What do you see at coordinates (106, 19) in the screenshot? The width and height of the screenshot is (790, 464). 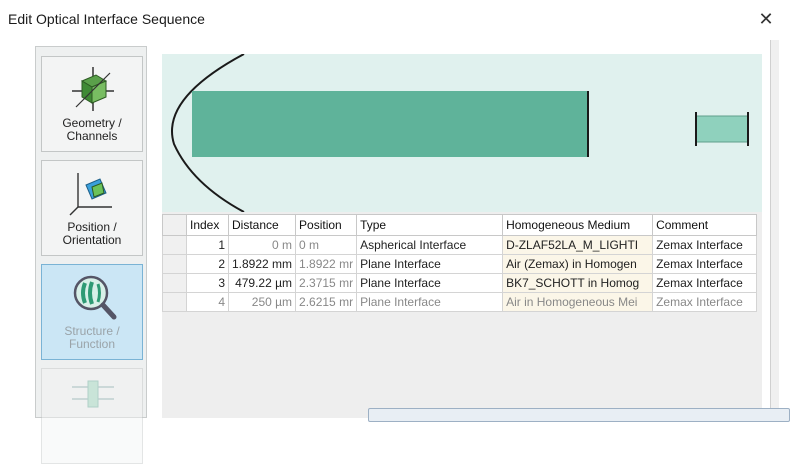 I see `window-title: Edit Optical Interface Sequence` at bounding box center [106, 19].